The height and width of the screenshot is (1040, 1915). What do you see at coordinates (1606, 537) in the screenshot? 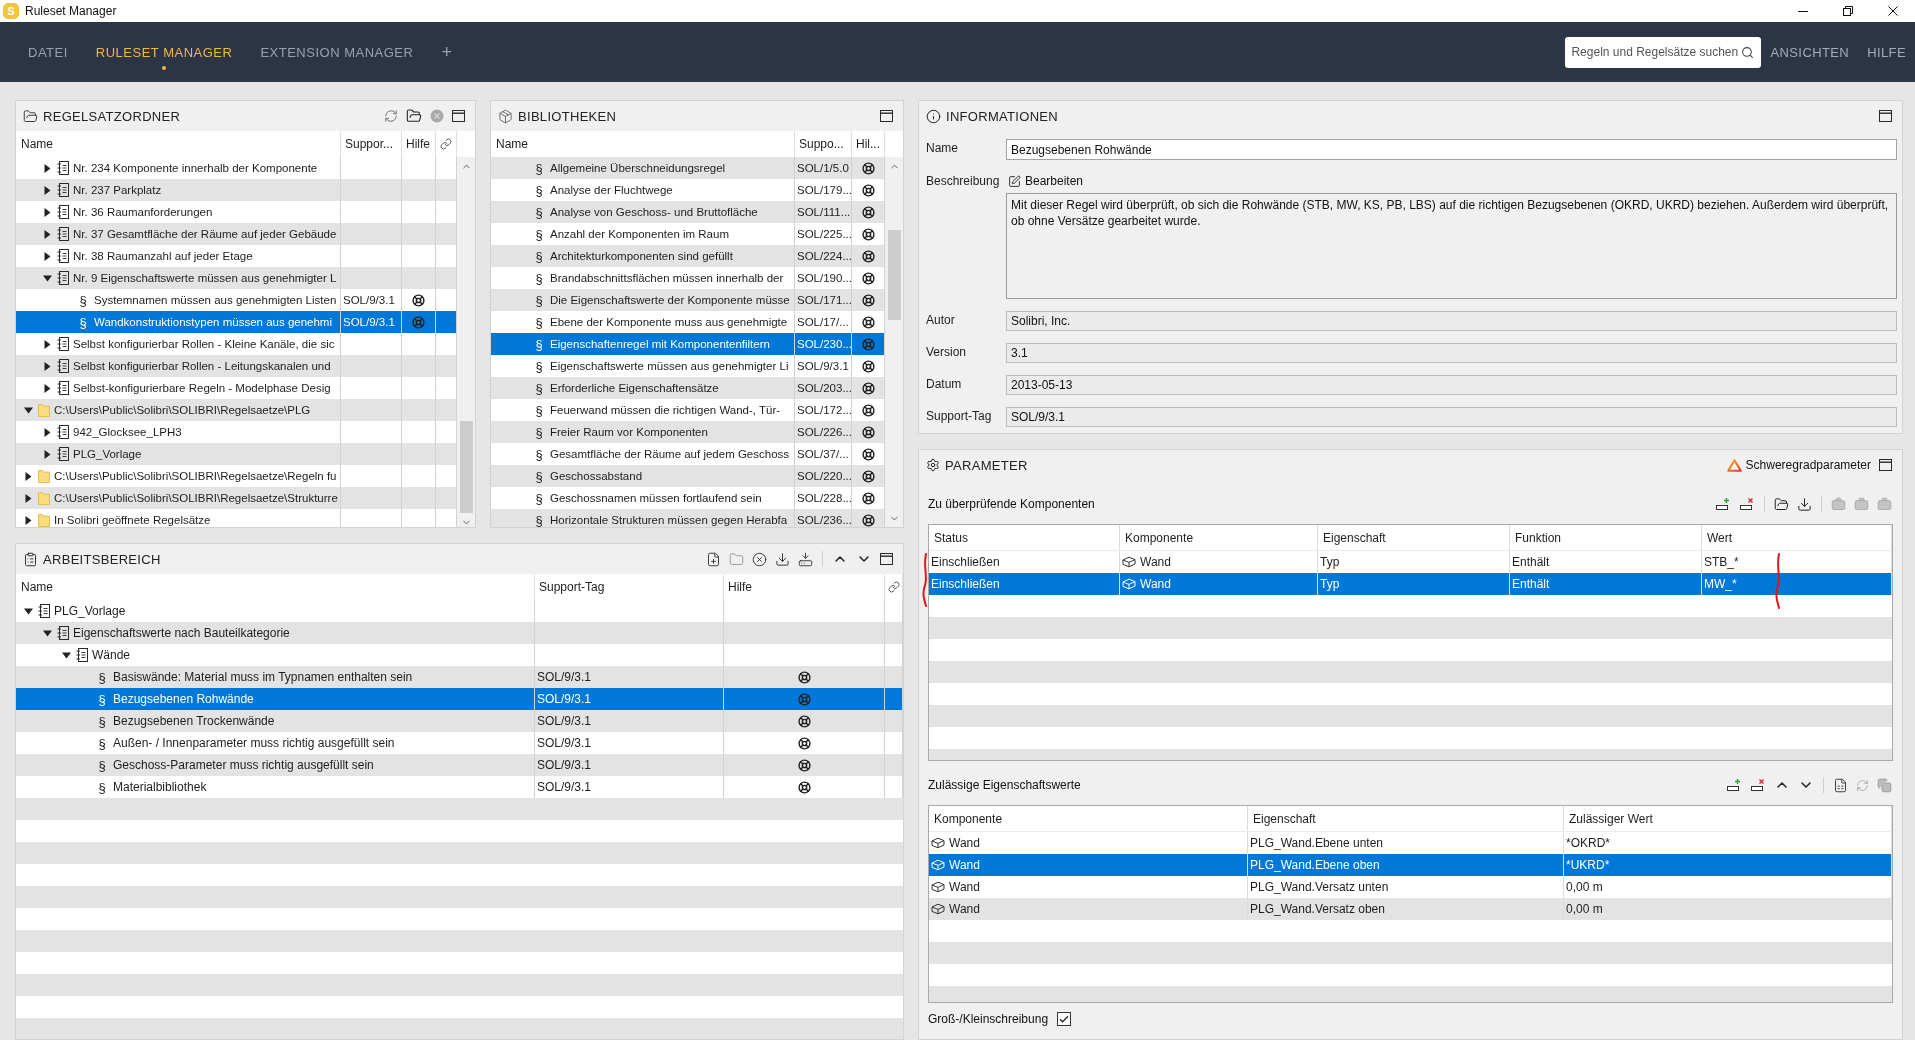
I see `column-header: Funktion` at bounding box center [1606, 537].